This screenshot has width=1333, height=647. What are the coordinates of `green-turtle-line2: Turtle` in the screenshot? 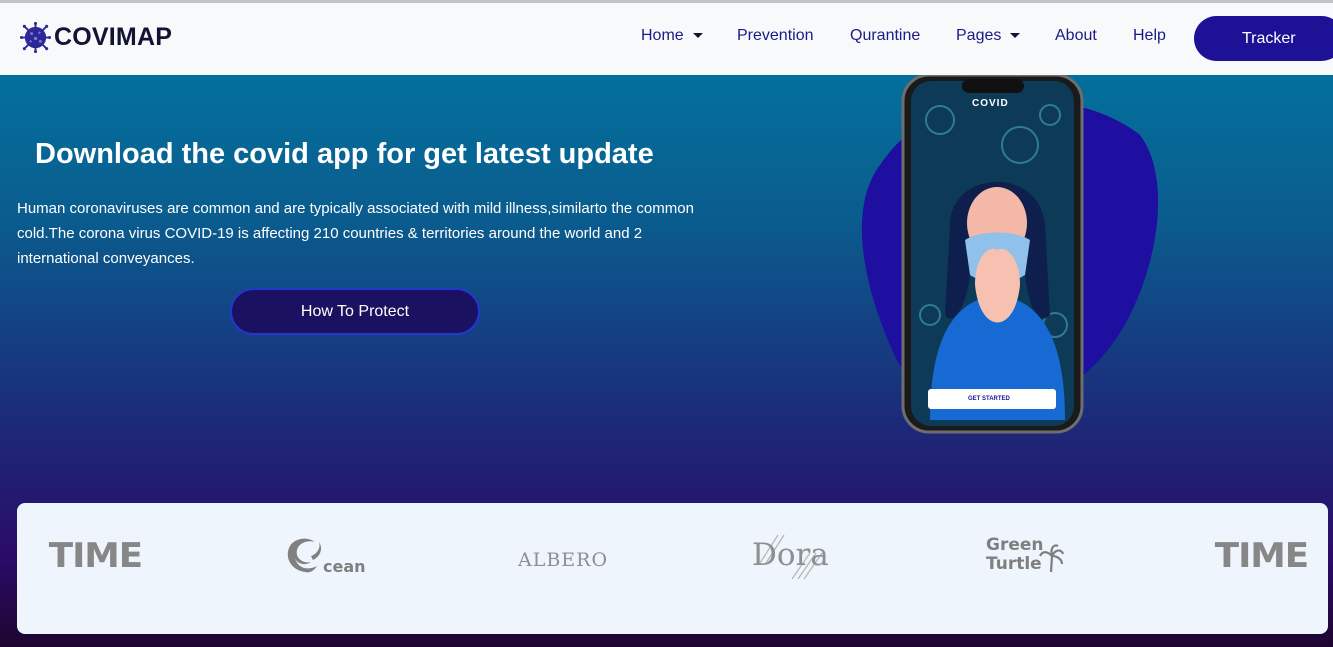 It's located at (1014, 564).